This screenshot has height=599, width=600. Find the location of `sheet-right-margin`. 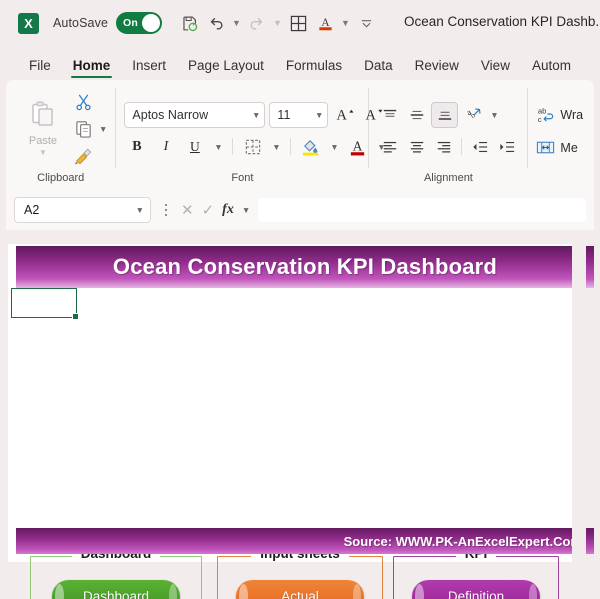

sheet-right-margin is located at coordinates (579, 403).